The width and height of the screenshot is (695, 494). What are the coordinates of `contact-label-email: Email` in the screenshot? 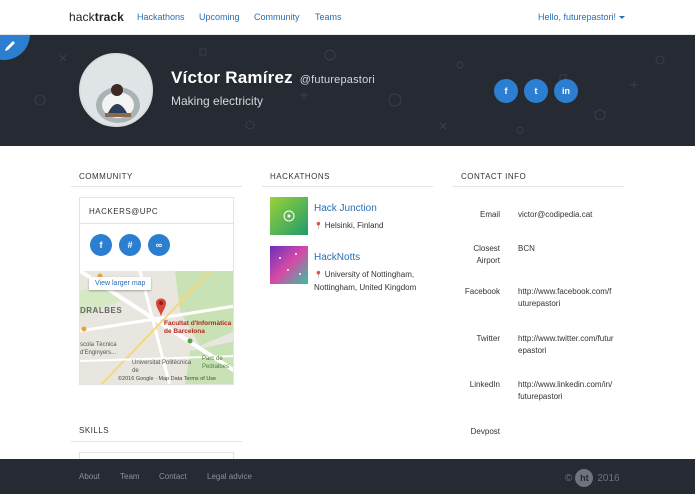 It's located at (489, 214).